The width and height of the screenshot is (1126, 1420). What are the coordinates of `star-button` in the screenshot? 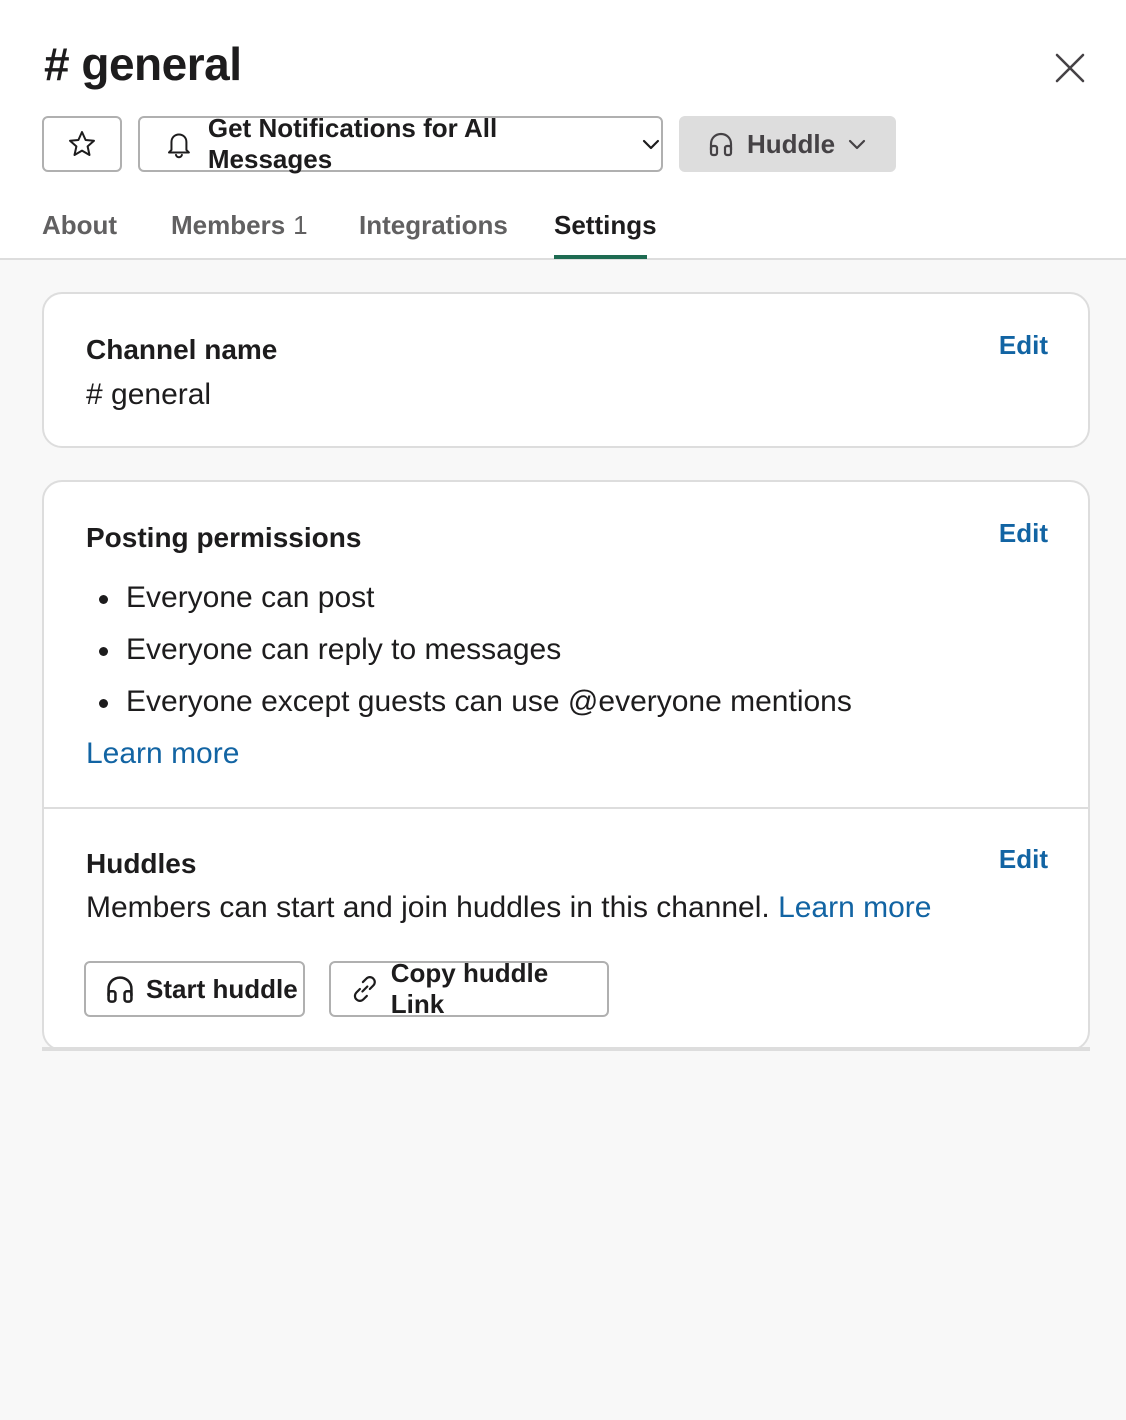 It's located at (82, 144).